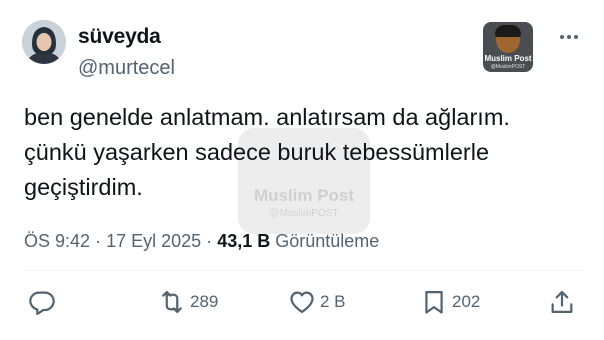  I want to click on retweet-button: 289, so click(188, 302).